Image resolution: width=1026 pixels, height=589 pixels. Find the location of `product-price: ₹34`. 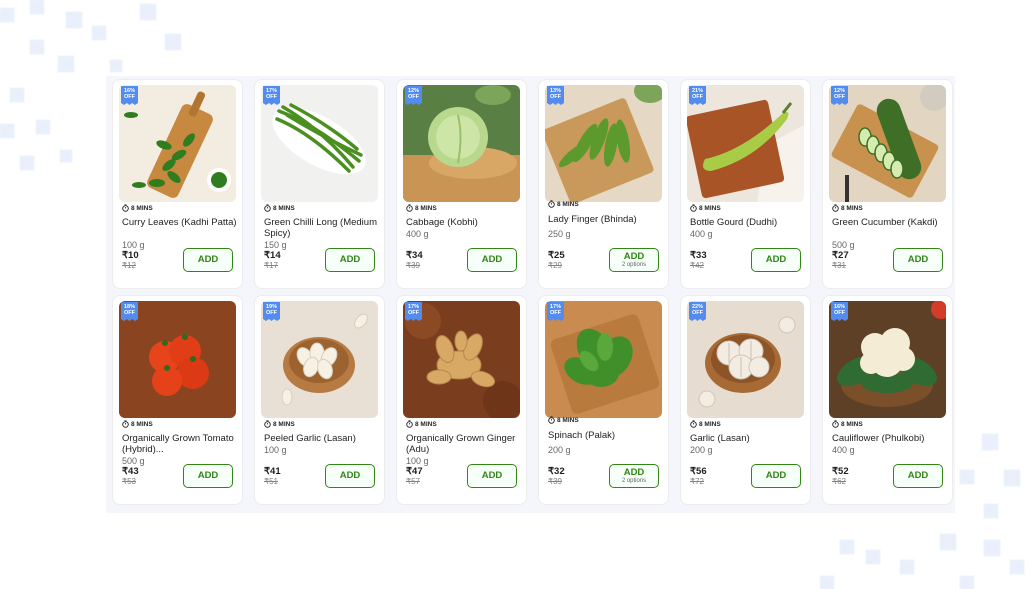

product-price: ₹34 is located at coordinates (414, 255).